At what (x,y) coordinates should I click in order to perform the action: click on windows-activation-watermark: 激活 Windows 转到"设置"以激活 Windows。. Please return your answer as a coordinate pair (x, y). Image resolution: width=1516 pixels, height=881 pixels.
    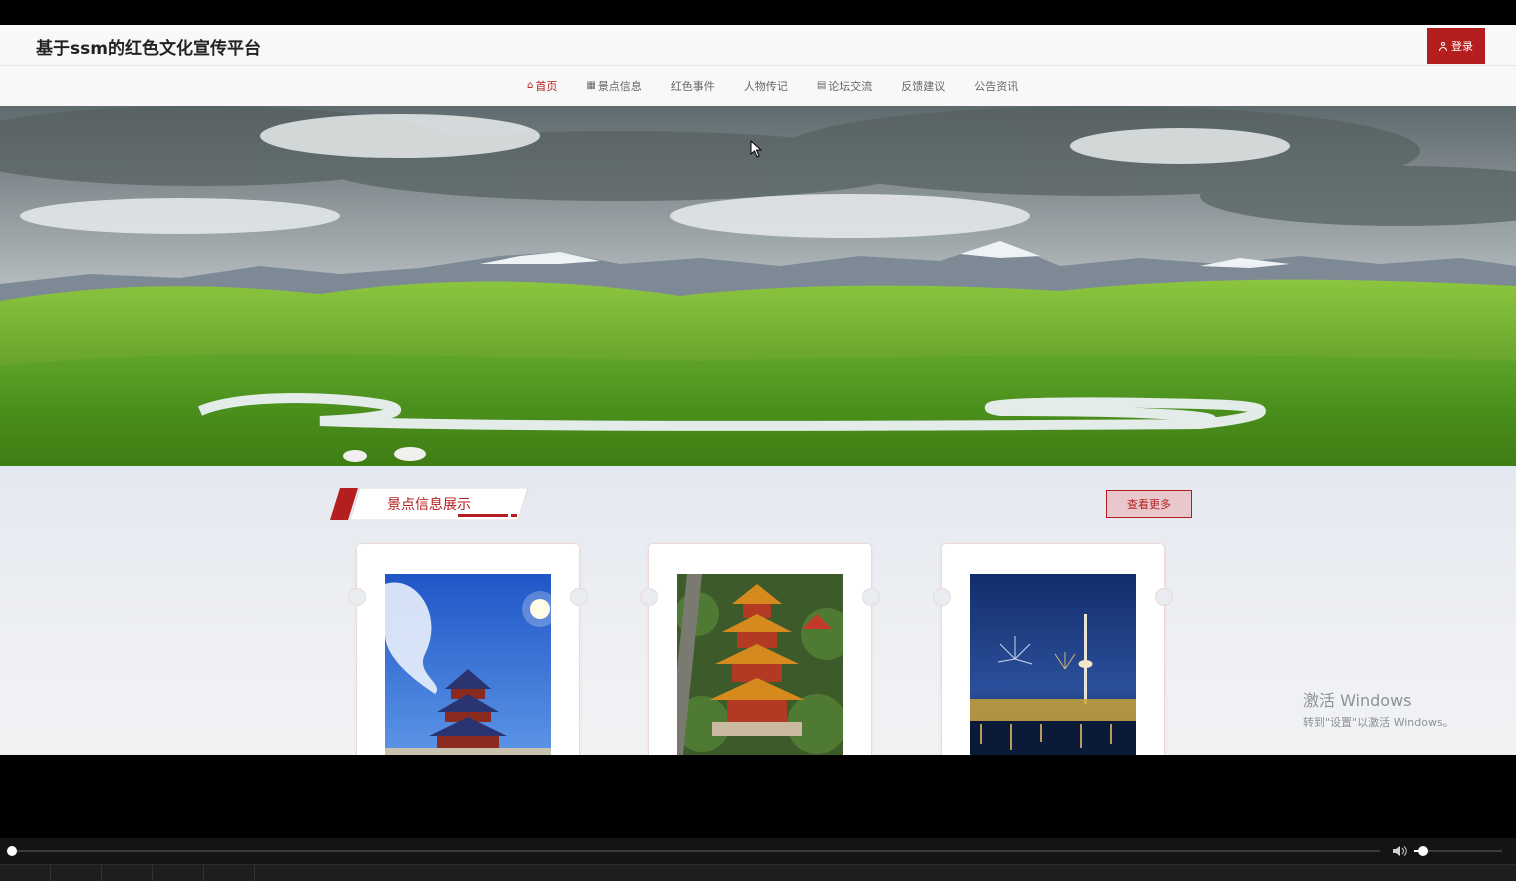
    Looking at the image, I should click on (1378, 708).